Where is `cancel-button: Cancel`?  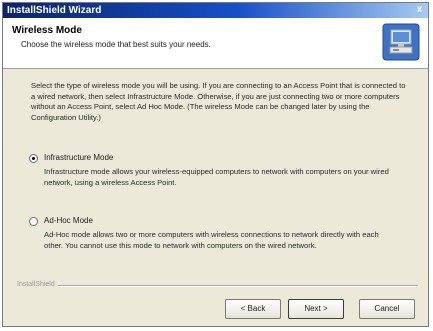
cancel-button: Cancel is located at coordinates (387, 309).